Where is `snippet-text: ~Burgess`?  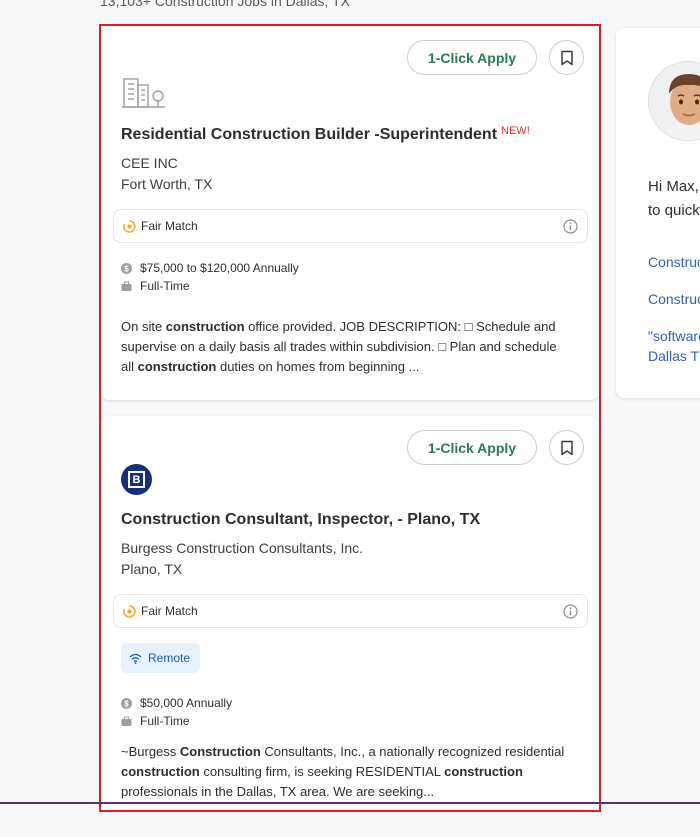 snippet-text: ~Burgess is located at coordinates (150, 751).